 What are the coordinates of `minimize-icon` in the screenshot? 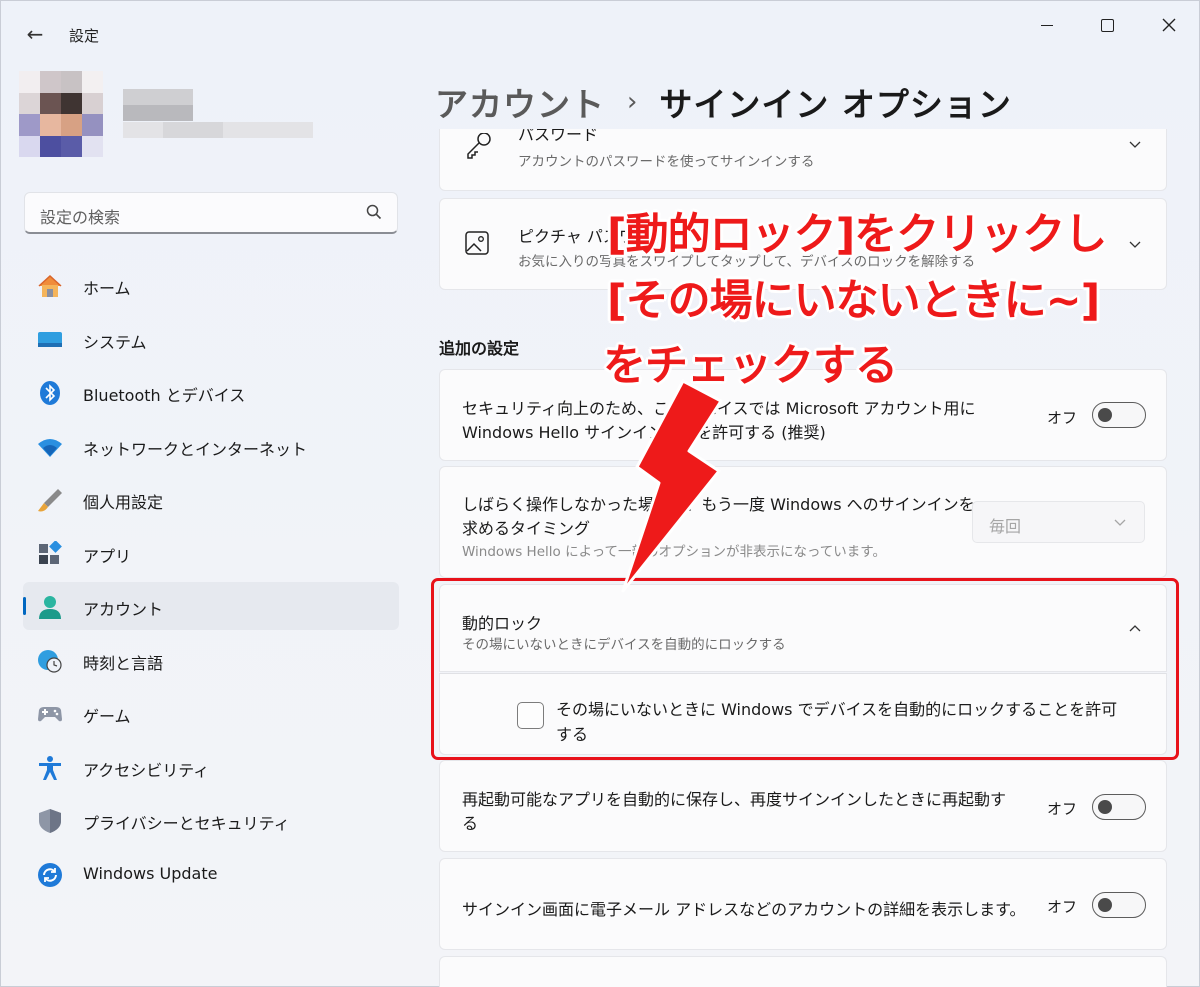 It's located at (1047, 25).